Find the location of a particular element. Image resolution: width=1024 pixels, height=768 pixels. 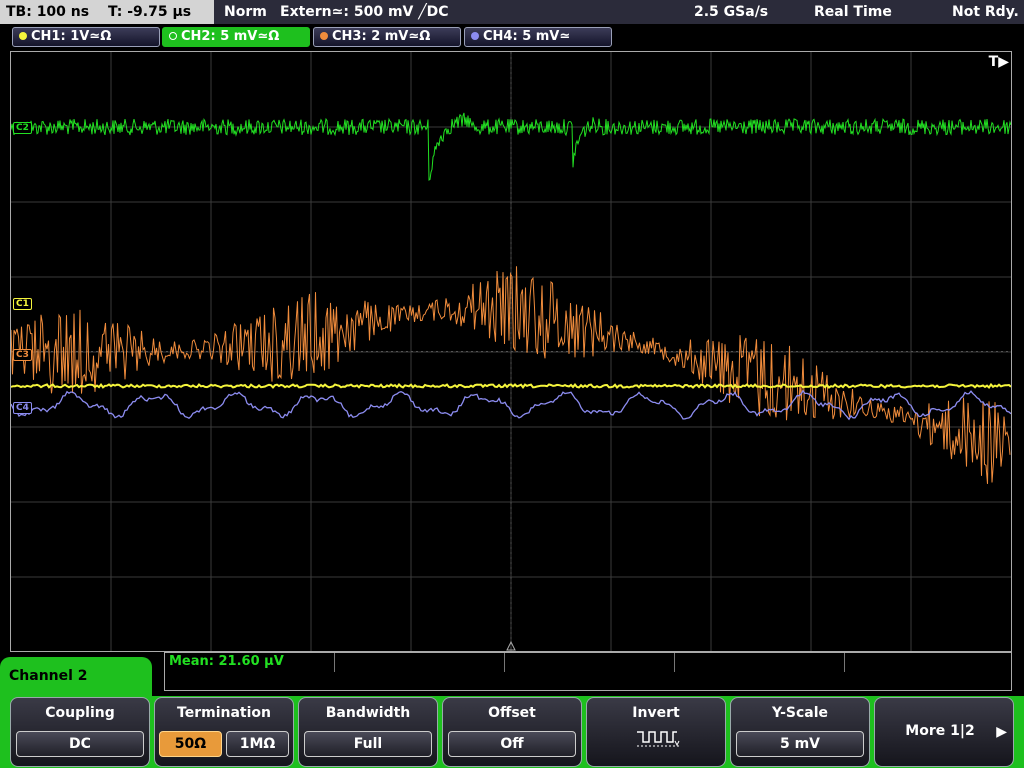

ch2-label: CH2: 5 mV≃Ω is located at coordinates (230, 36).